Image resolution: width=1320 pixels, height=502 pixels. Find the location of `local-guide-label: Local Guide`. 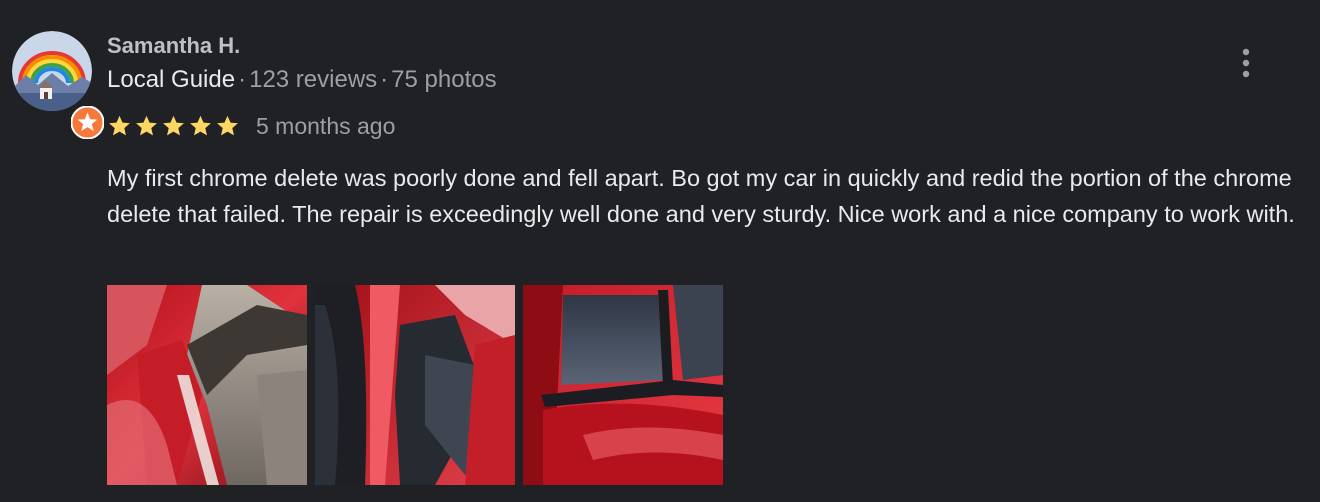

local-guide-label: Local Guide is located at coordinates (171, 79).